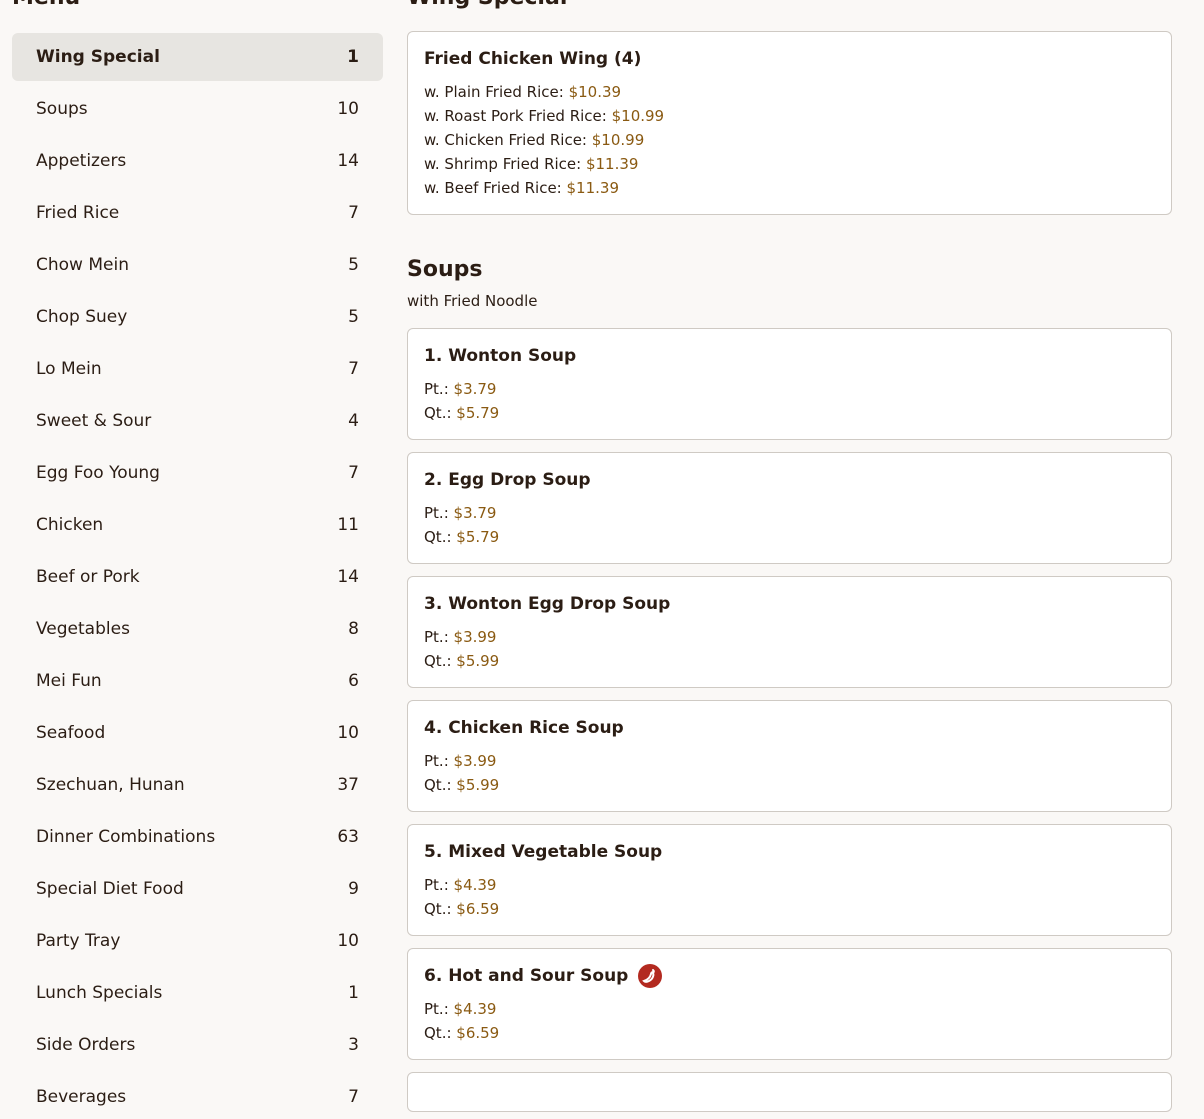  I want to click on item-name-text: Fried Chicken Wing (4), so click(533, 59).